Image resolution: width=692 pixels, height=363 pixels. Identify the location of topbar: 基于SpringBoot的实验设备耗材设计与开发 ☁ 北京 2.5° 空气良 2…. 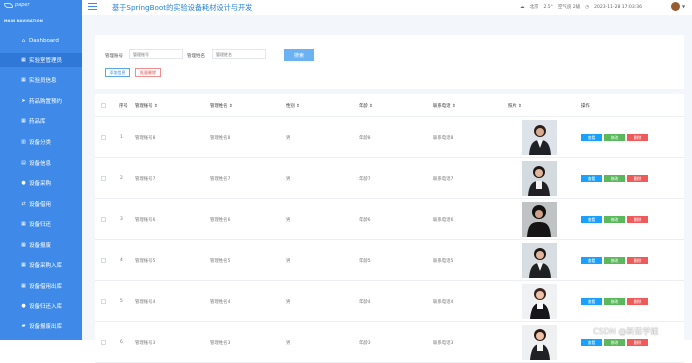
(387, 7).